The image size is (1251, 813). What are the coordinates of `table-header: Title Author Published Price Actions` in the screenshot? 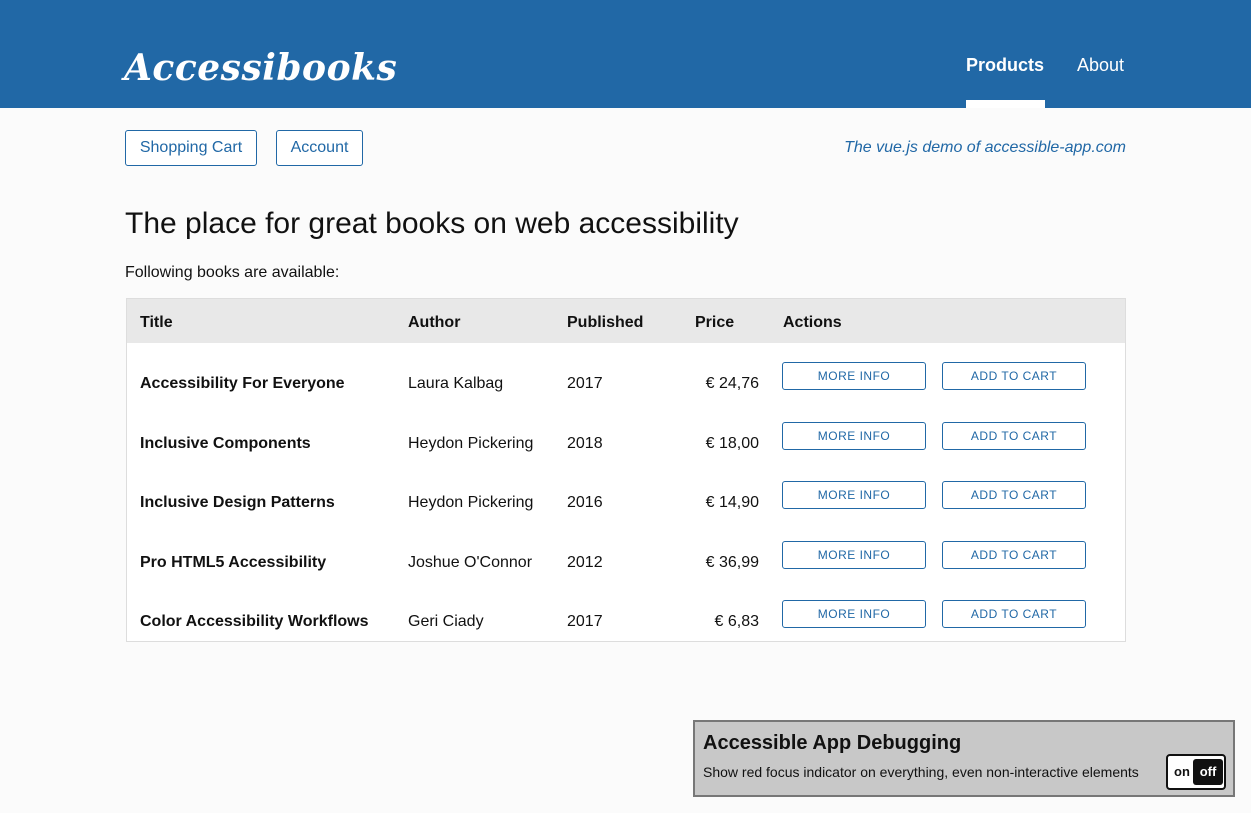 It's located at (626, 321).